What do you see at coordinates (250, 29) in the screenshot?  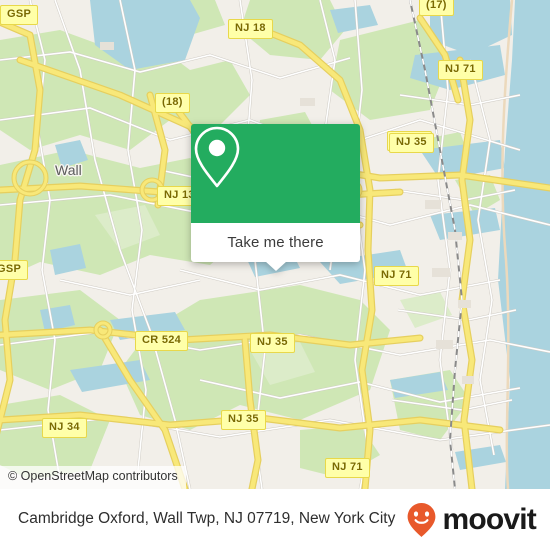 I see `road-shield-nj18: NJ 18` at bounding box center [250, 29].